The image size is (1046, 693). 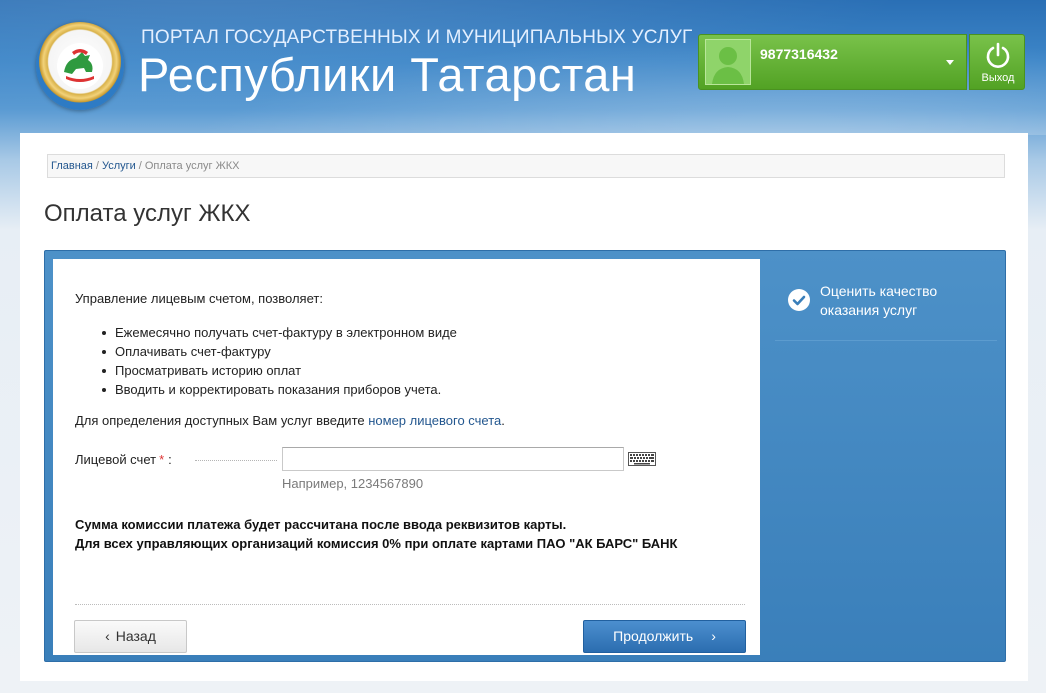 What do you see at coordinates (879, 300) in the screenshot?
I see `rate-service-label: Оценить качество оказания услуг` at bounding box center [879, 300].